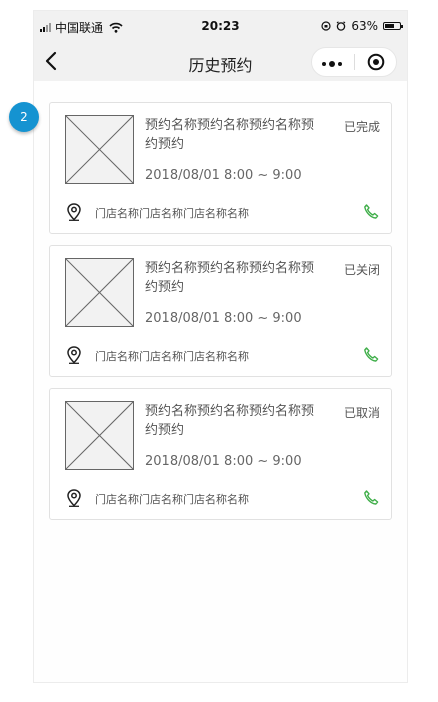  I want to click on battery-fill, so click(389, 26).